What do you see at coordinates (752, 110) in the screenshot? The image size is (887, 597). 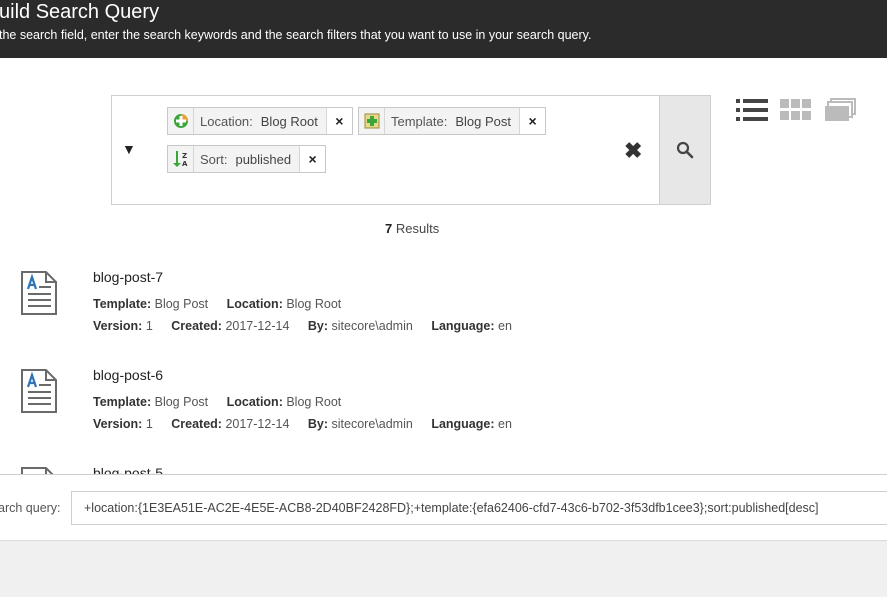 I see `list-view-icon` at bounding box center [752, 110].